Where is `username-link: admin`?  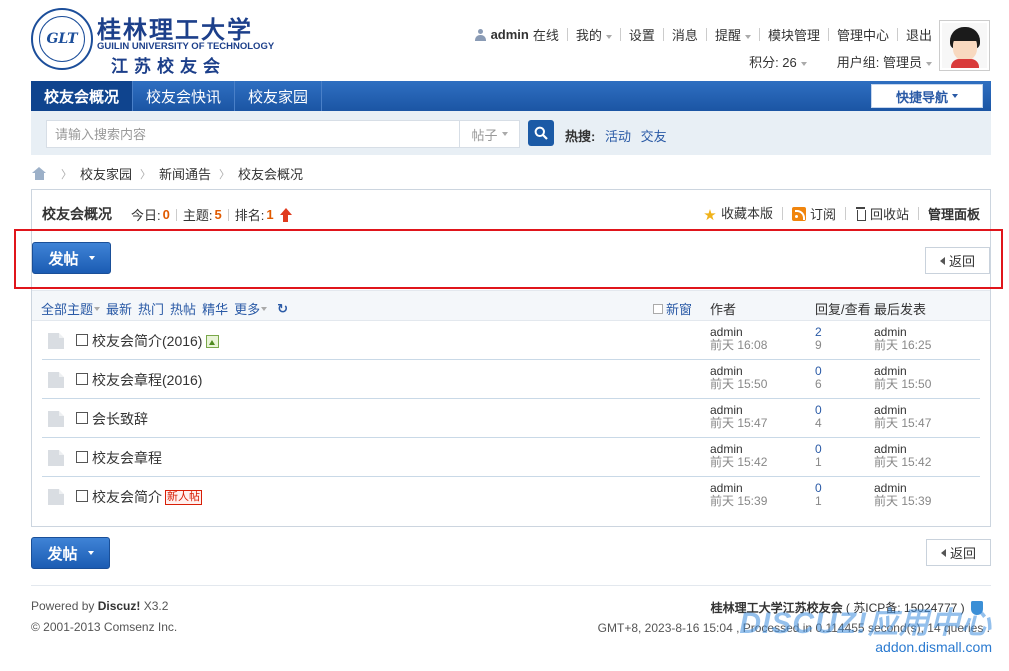
username-link: admin is located at coordinates (510, 34).